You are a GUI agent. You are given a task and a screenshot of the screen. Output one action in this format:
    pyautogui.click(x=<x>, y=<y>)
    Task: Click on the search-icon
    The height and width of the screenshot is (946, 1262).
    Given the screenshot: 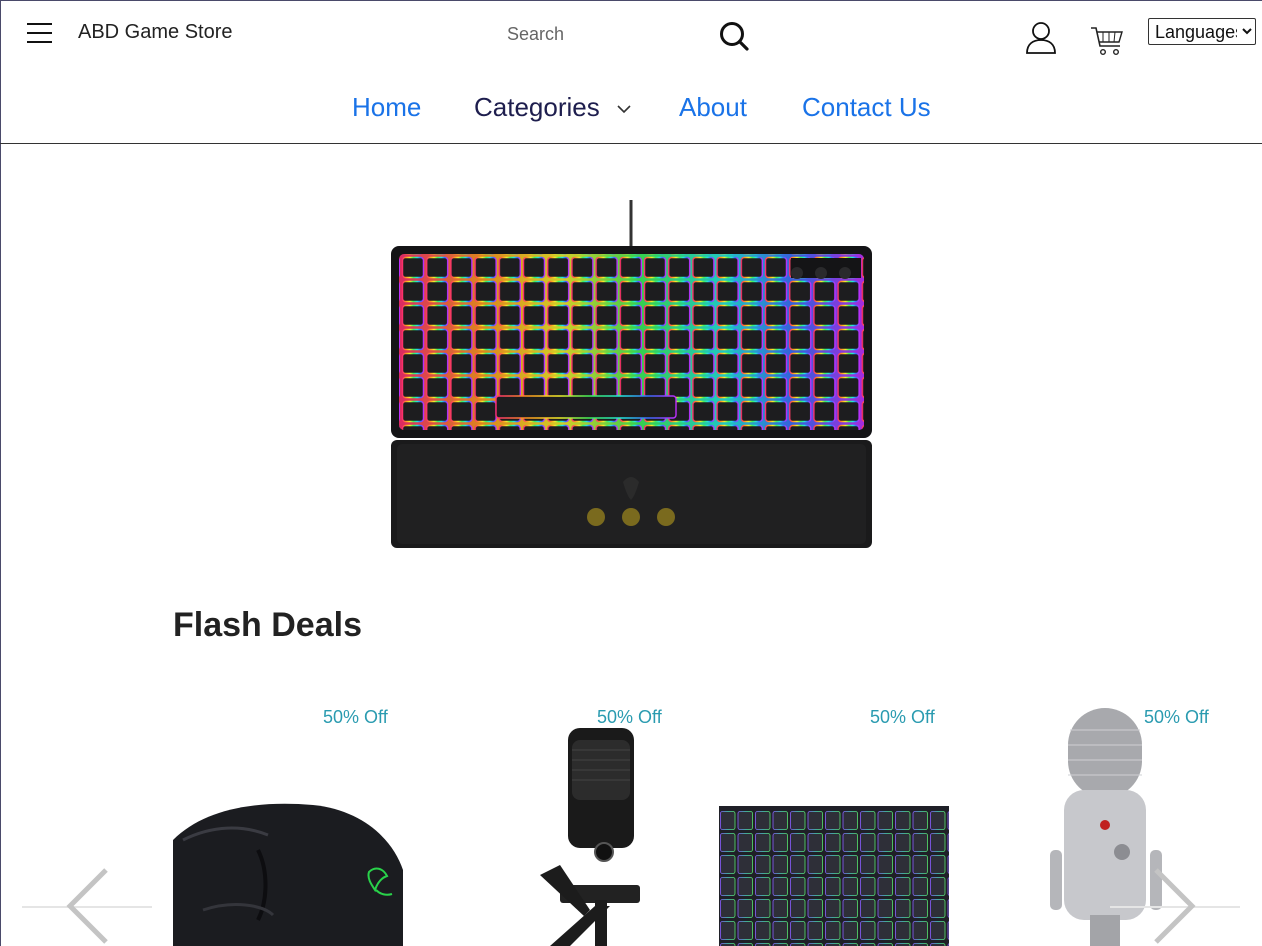 What is the action you would take?
    pyautogui.click(x=734, y=36)
    